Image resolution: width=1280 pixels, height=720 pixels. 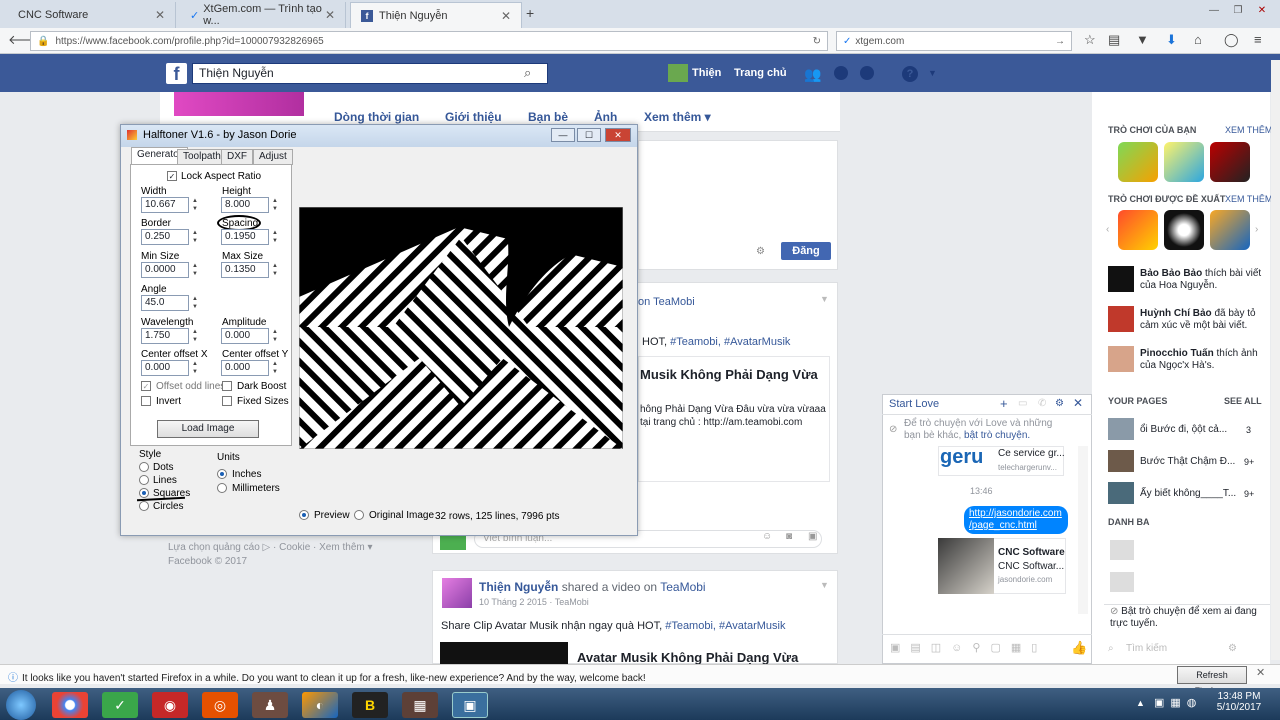 What do you see at coordinates (682, 587) in the screenshot?
I see `page-link: TeaMobi` at bounding box center [682, 587].